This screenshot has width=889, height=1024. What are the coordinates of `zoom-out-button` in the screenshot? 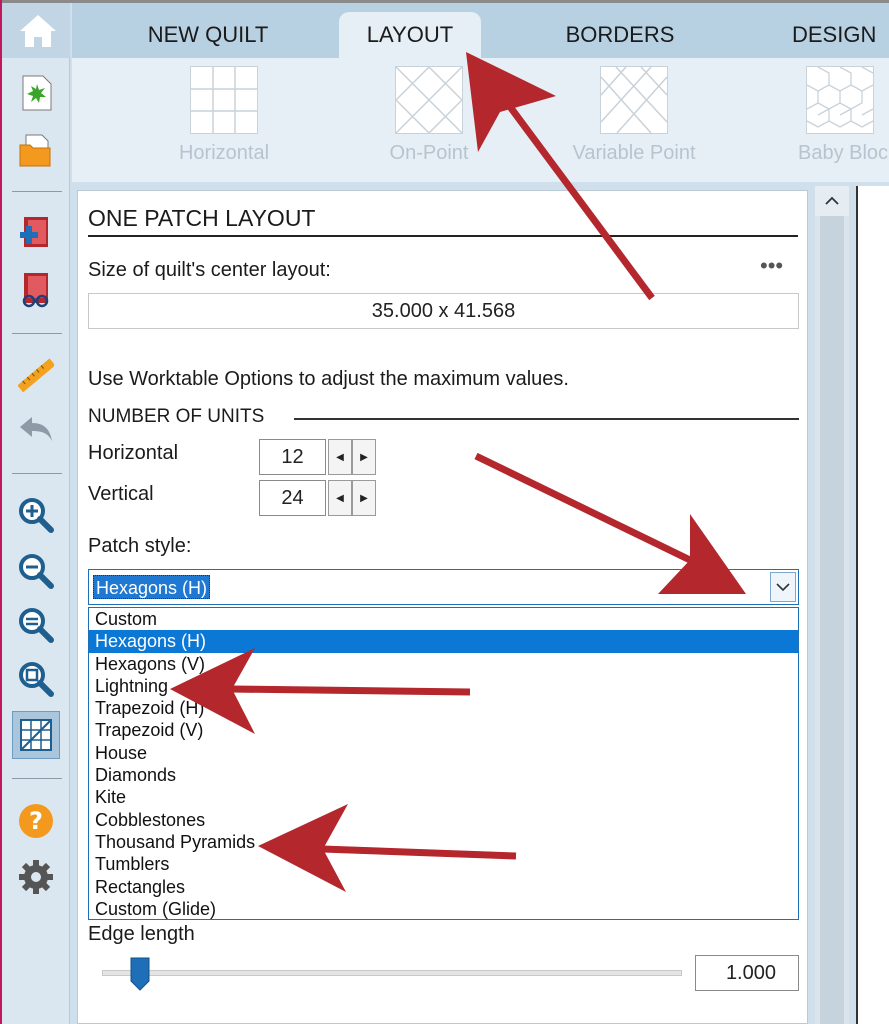 It's located at (36, 571).